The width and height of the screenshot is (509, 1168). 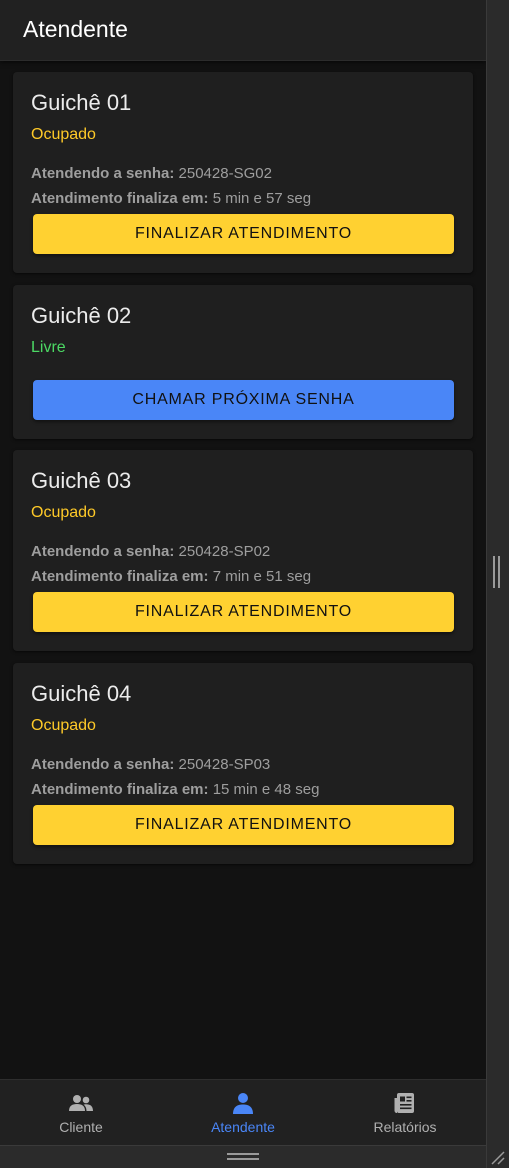 I want to click on ticket-info: Atendendo a senha: 250428-SP02, so click(x=150, y=551).